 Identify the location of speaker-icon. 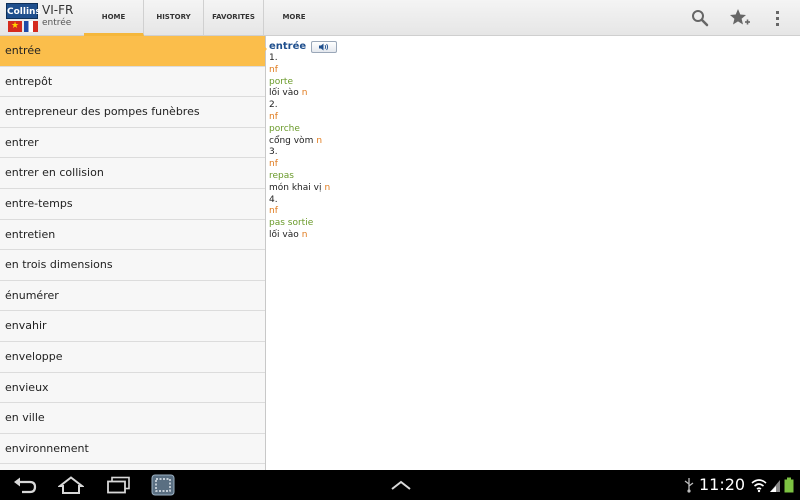
(324, 46).